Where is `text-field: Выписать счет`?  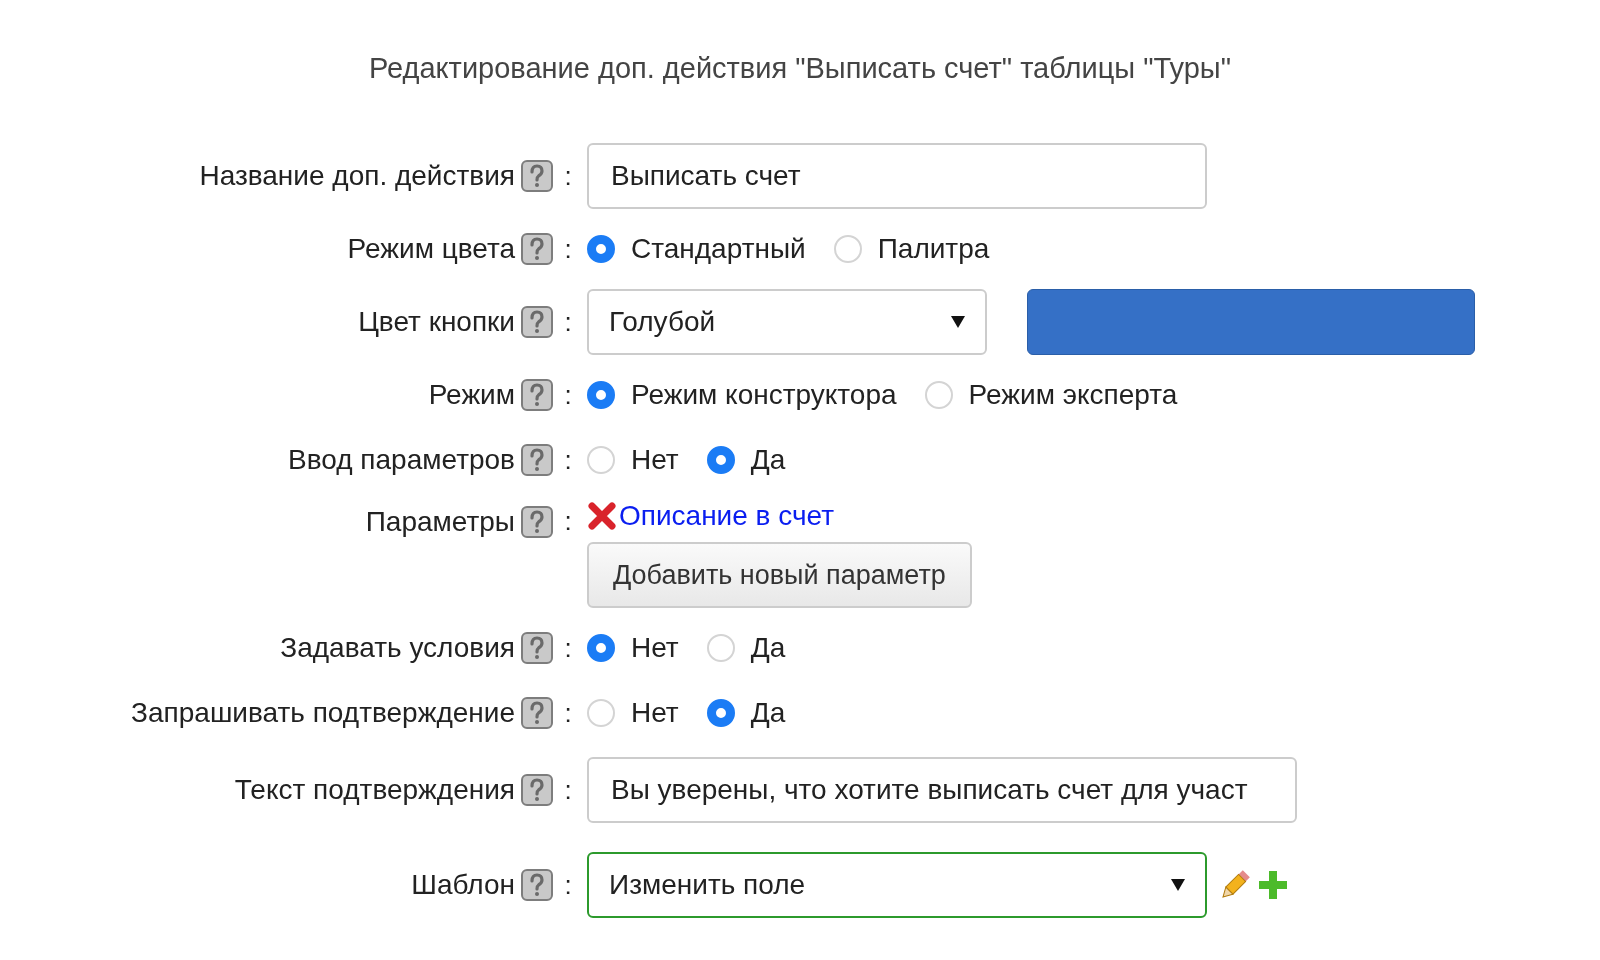
text-field: Выписать счет is located at coordinates (897, 176).